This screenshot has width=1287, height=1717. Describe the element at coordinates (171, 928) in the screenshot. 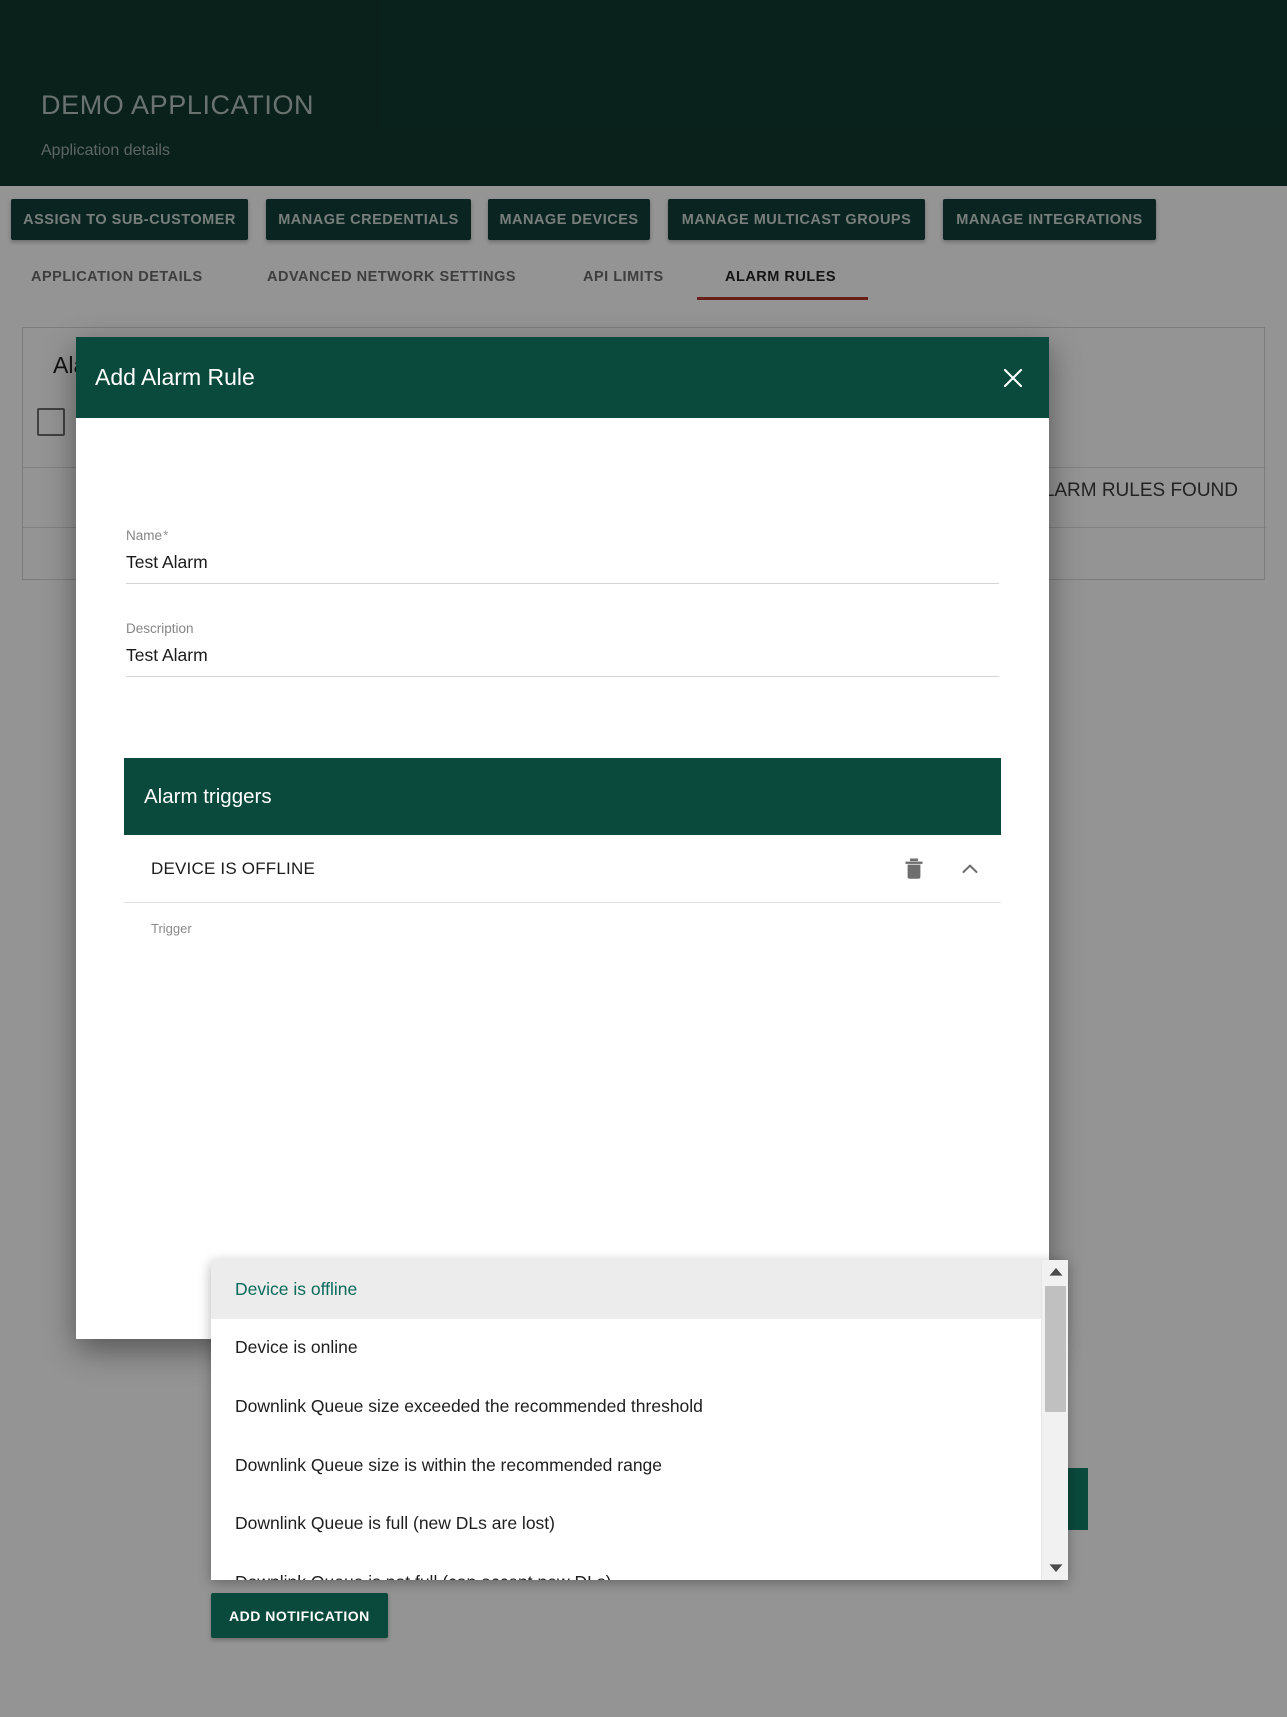

I see `trigger-select-label: Trigger` at that location.